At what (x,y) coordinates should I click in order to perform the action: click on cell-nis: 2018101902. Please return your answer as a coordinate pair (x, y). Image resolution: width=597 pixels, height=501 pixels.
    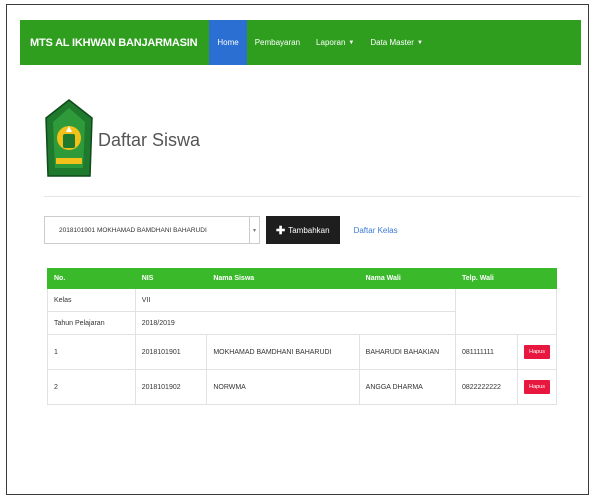
    Looking at the image, I should click on (171, 387).